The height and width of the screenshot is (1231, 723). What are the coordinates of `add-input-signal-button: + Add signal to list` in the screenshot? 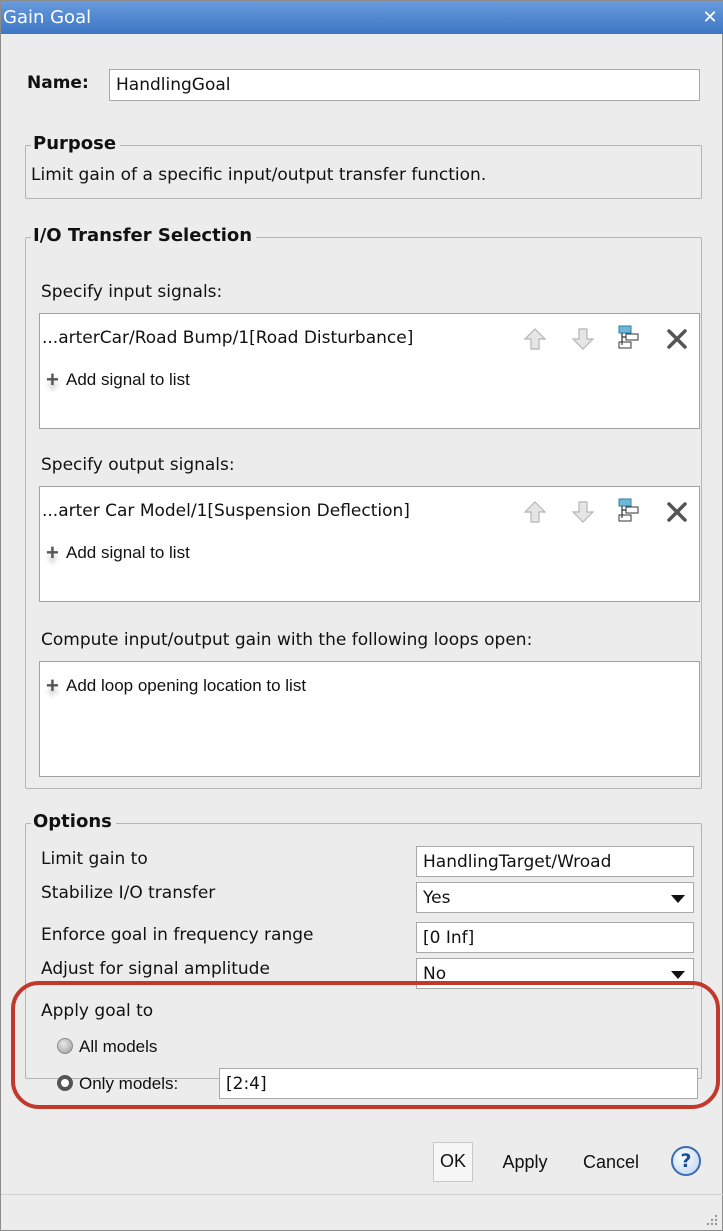 It's located at (118, 379).